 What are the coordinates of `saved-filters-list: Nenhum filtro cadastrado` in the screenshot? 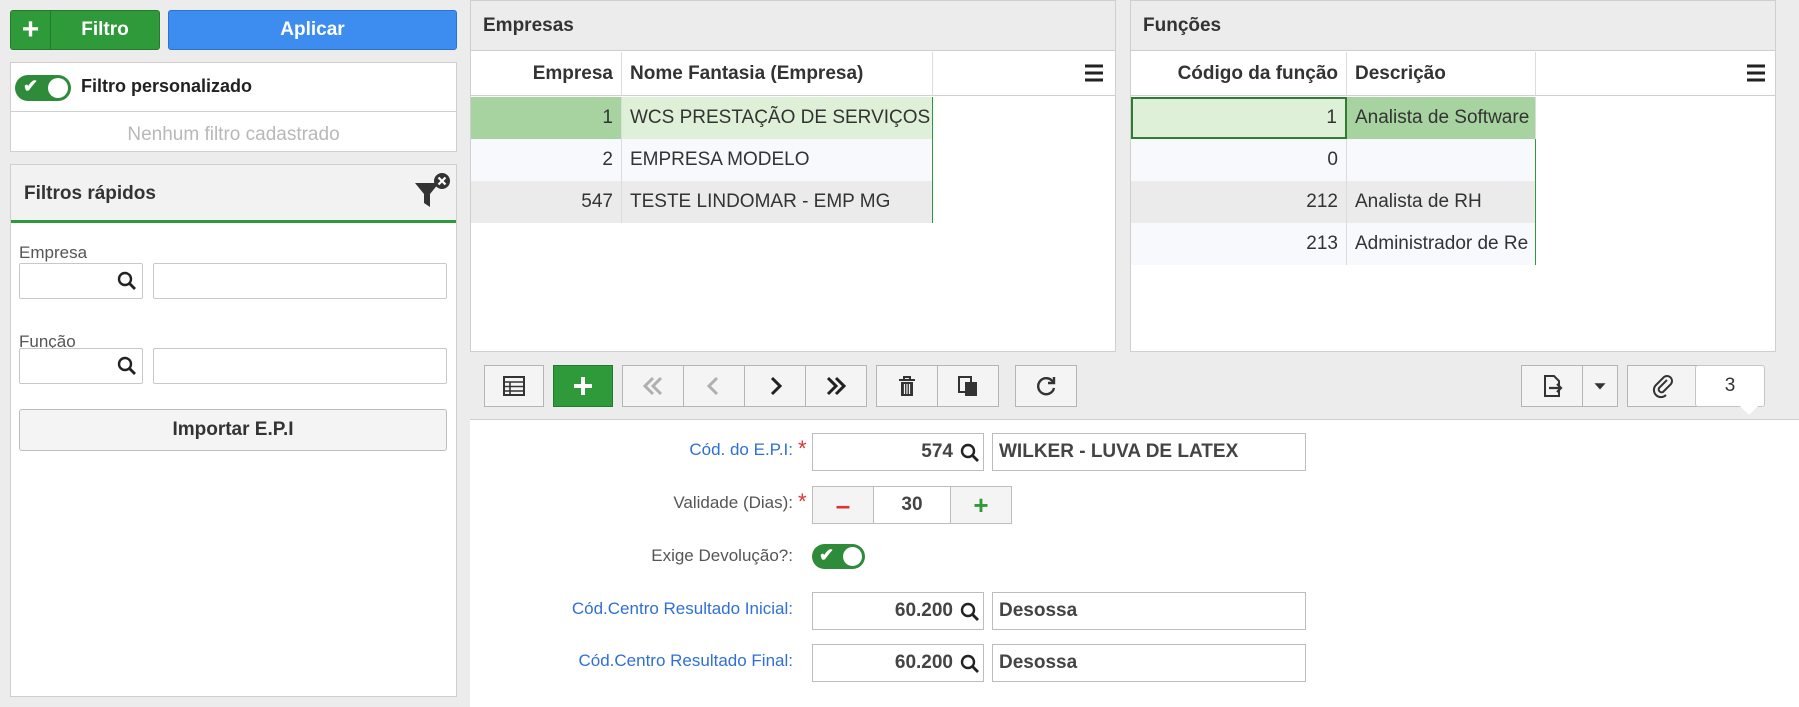 It's located at (233, 132).